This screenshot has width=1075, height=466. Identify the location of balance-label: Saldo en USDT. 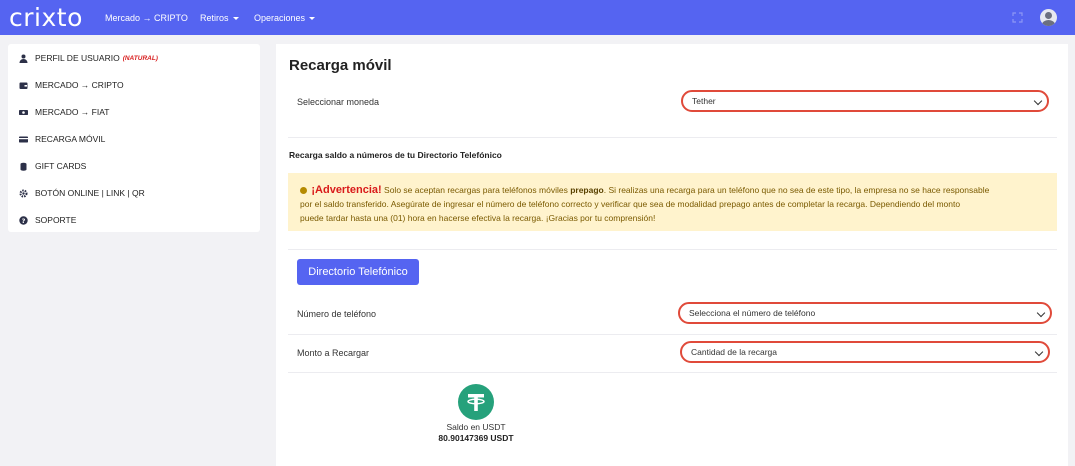
(476, 427).